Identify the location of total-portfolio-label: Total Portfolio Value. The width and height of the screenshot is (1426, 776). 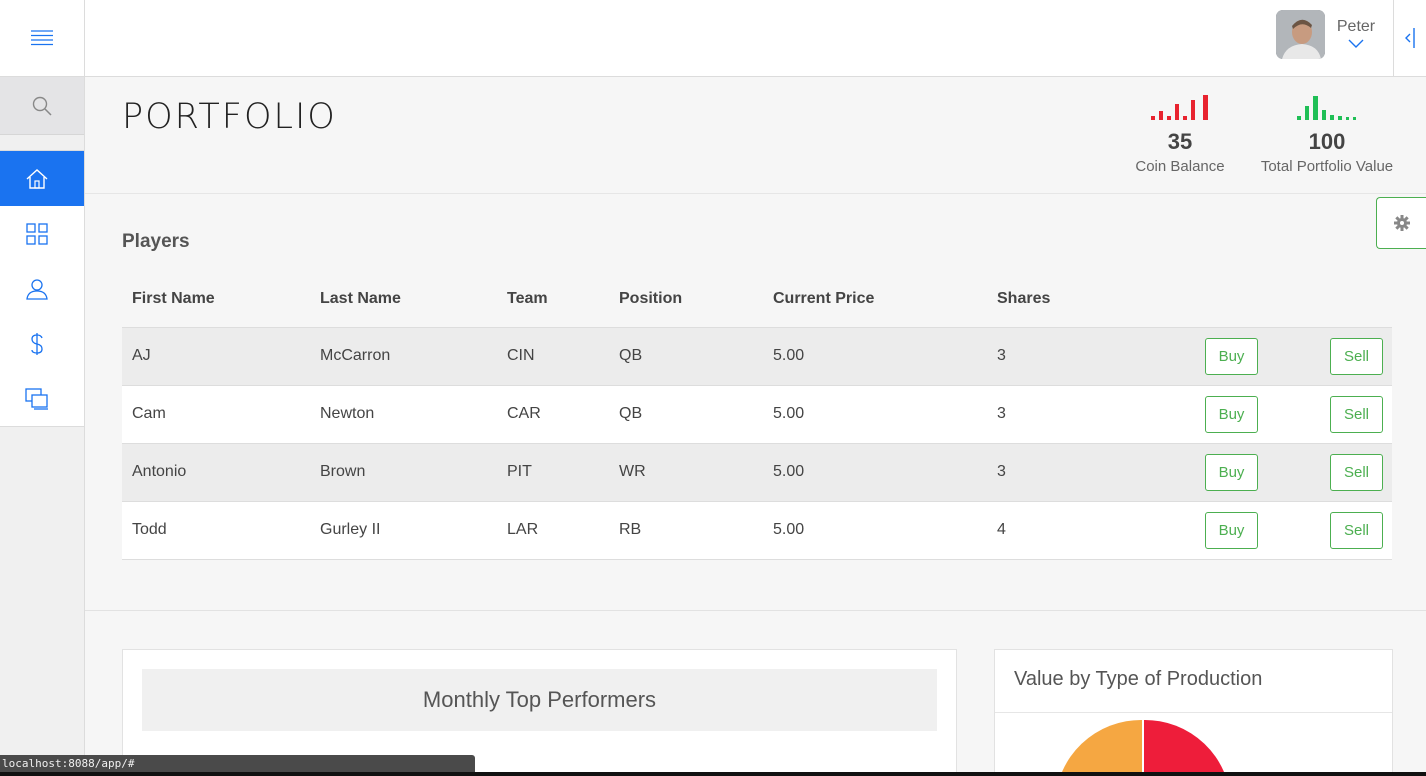
(1327, 166).